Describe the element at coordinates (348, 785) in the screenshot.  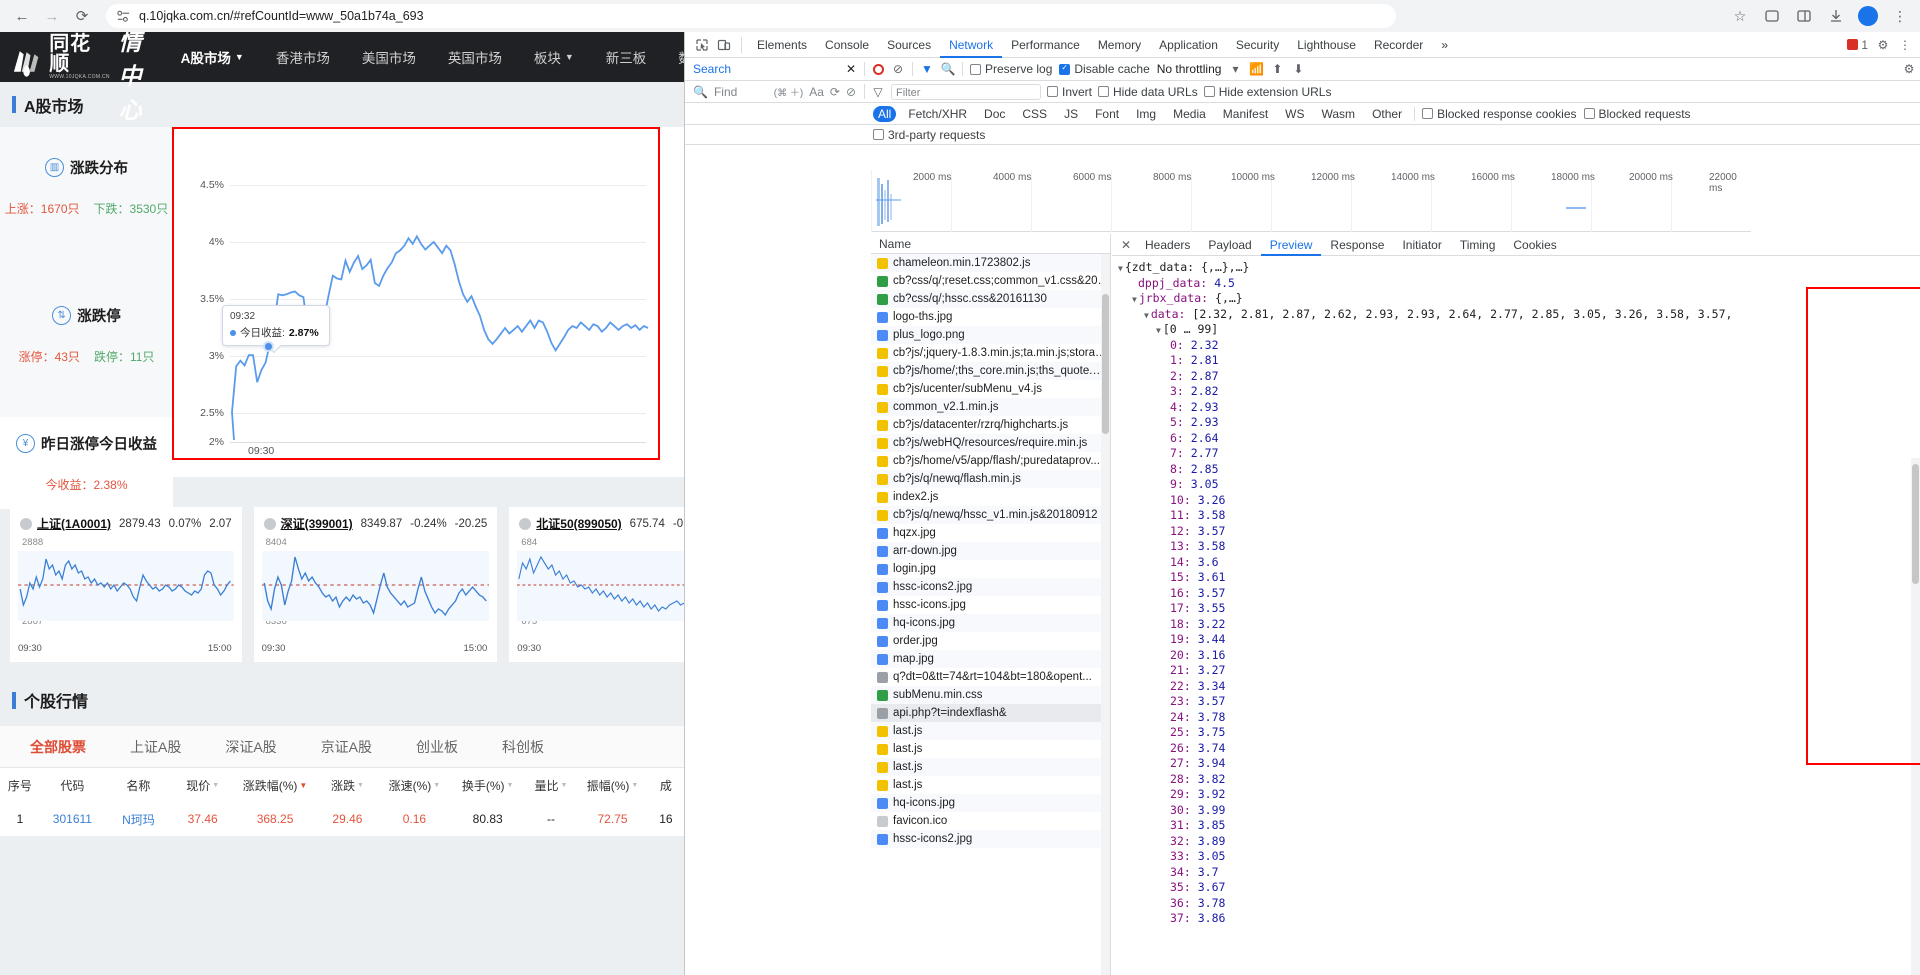
I see `col-change: 涨跌 ▼` at that location.